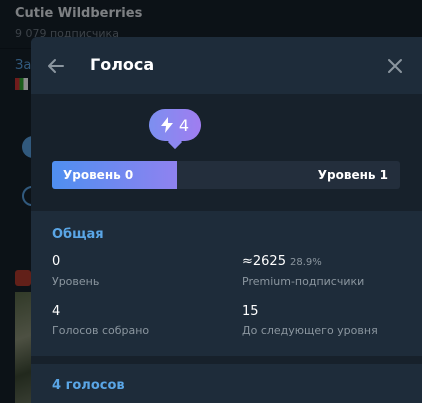 The width and height of the screenshot is (422, 403). Describe the element at coordinates (352, 175) in the screenshot. I see `next-level-label: Уровень 1` at that location.